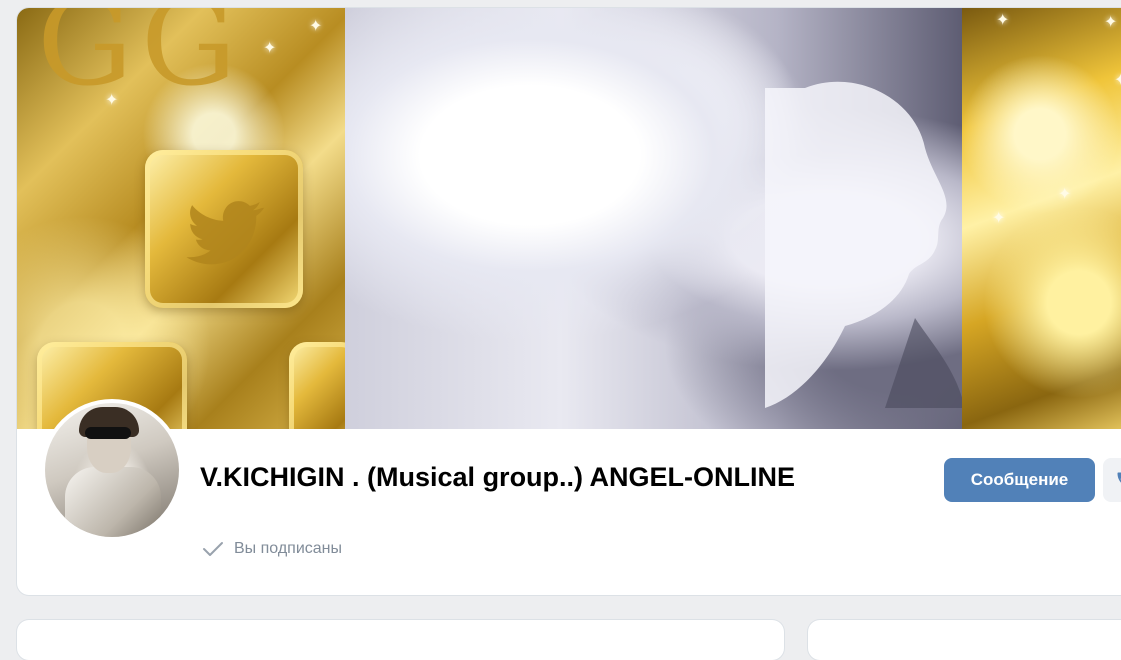  I want to click on cover-panel-crystals: ✦ ✦ ✦ ✦ ✦, so click(1041, 218).